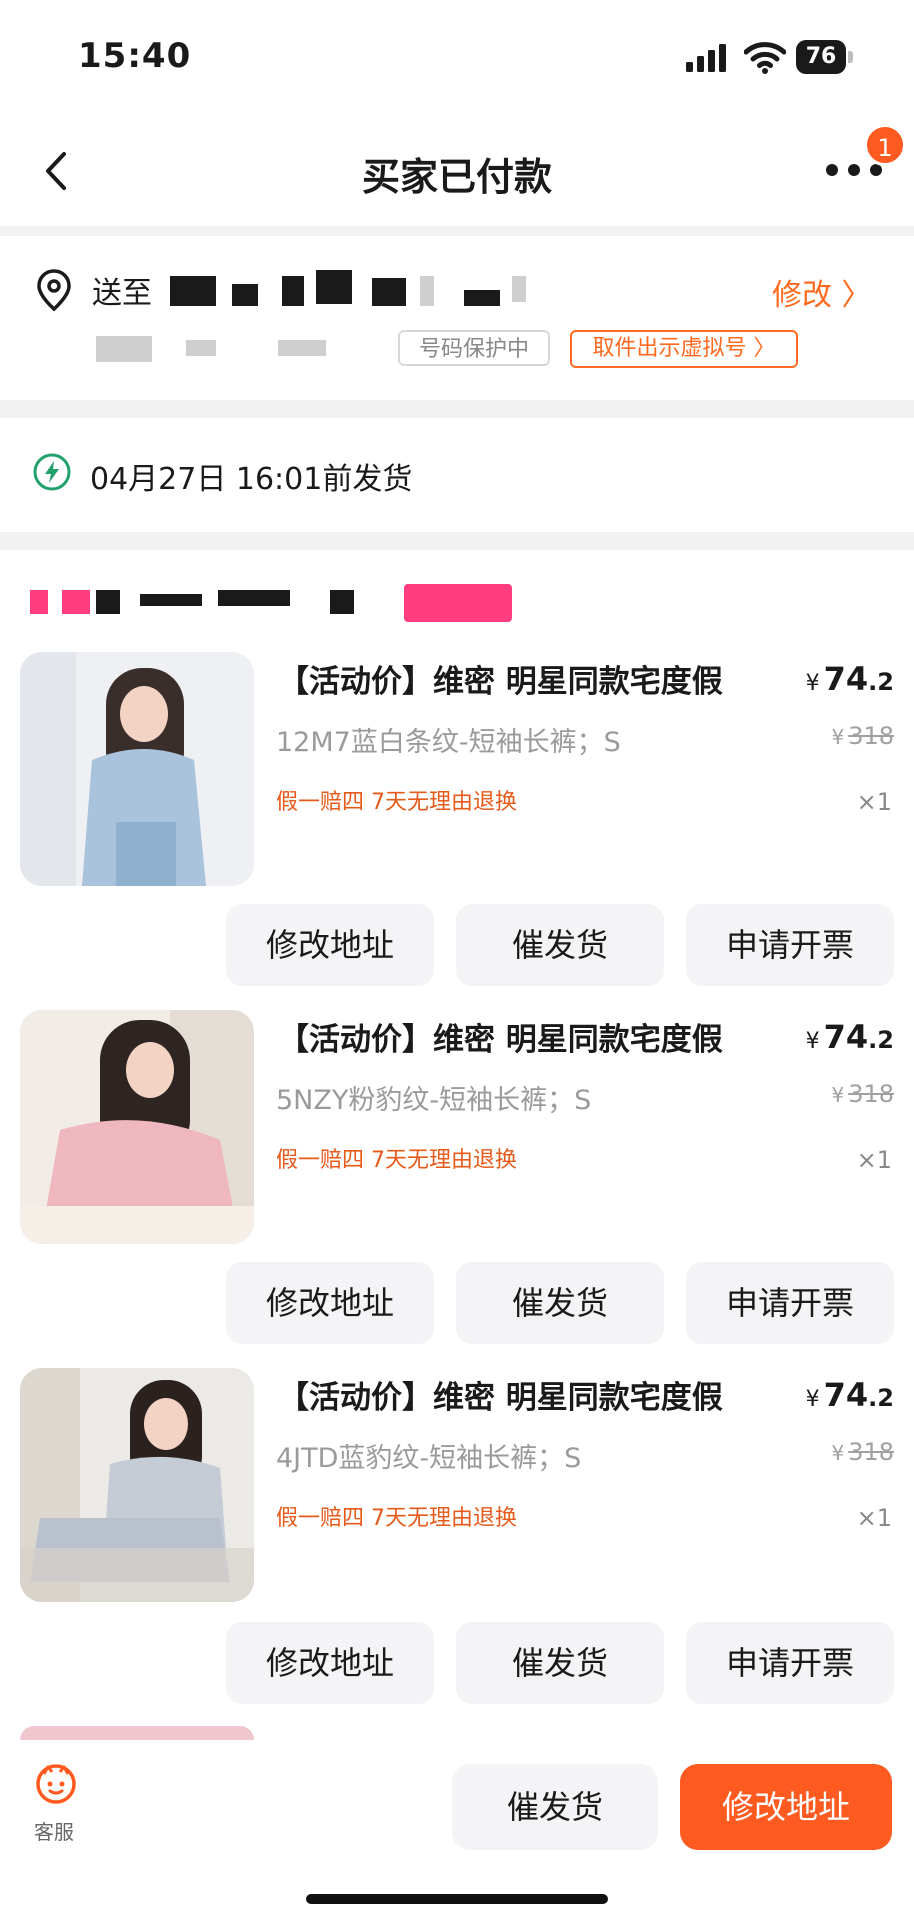  I want to click on virtual-number-button: 取件出示虚拟号 〉, so click(684, 349).